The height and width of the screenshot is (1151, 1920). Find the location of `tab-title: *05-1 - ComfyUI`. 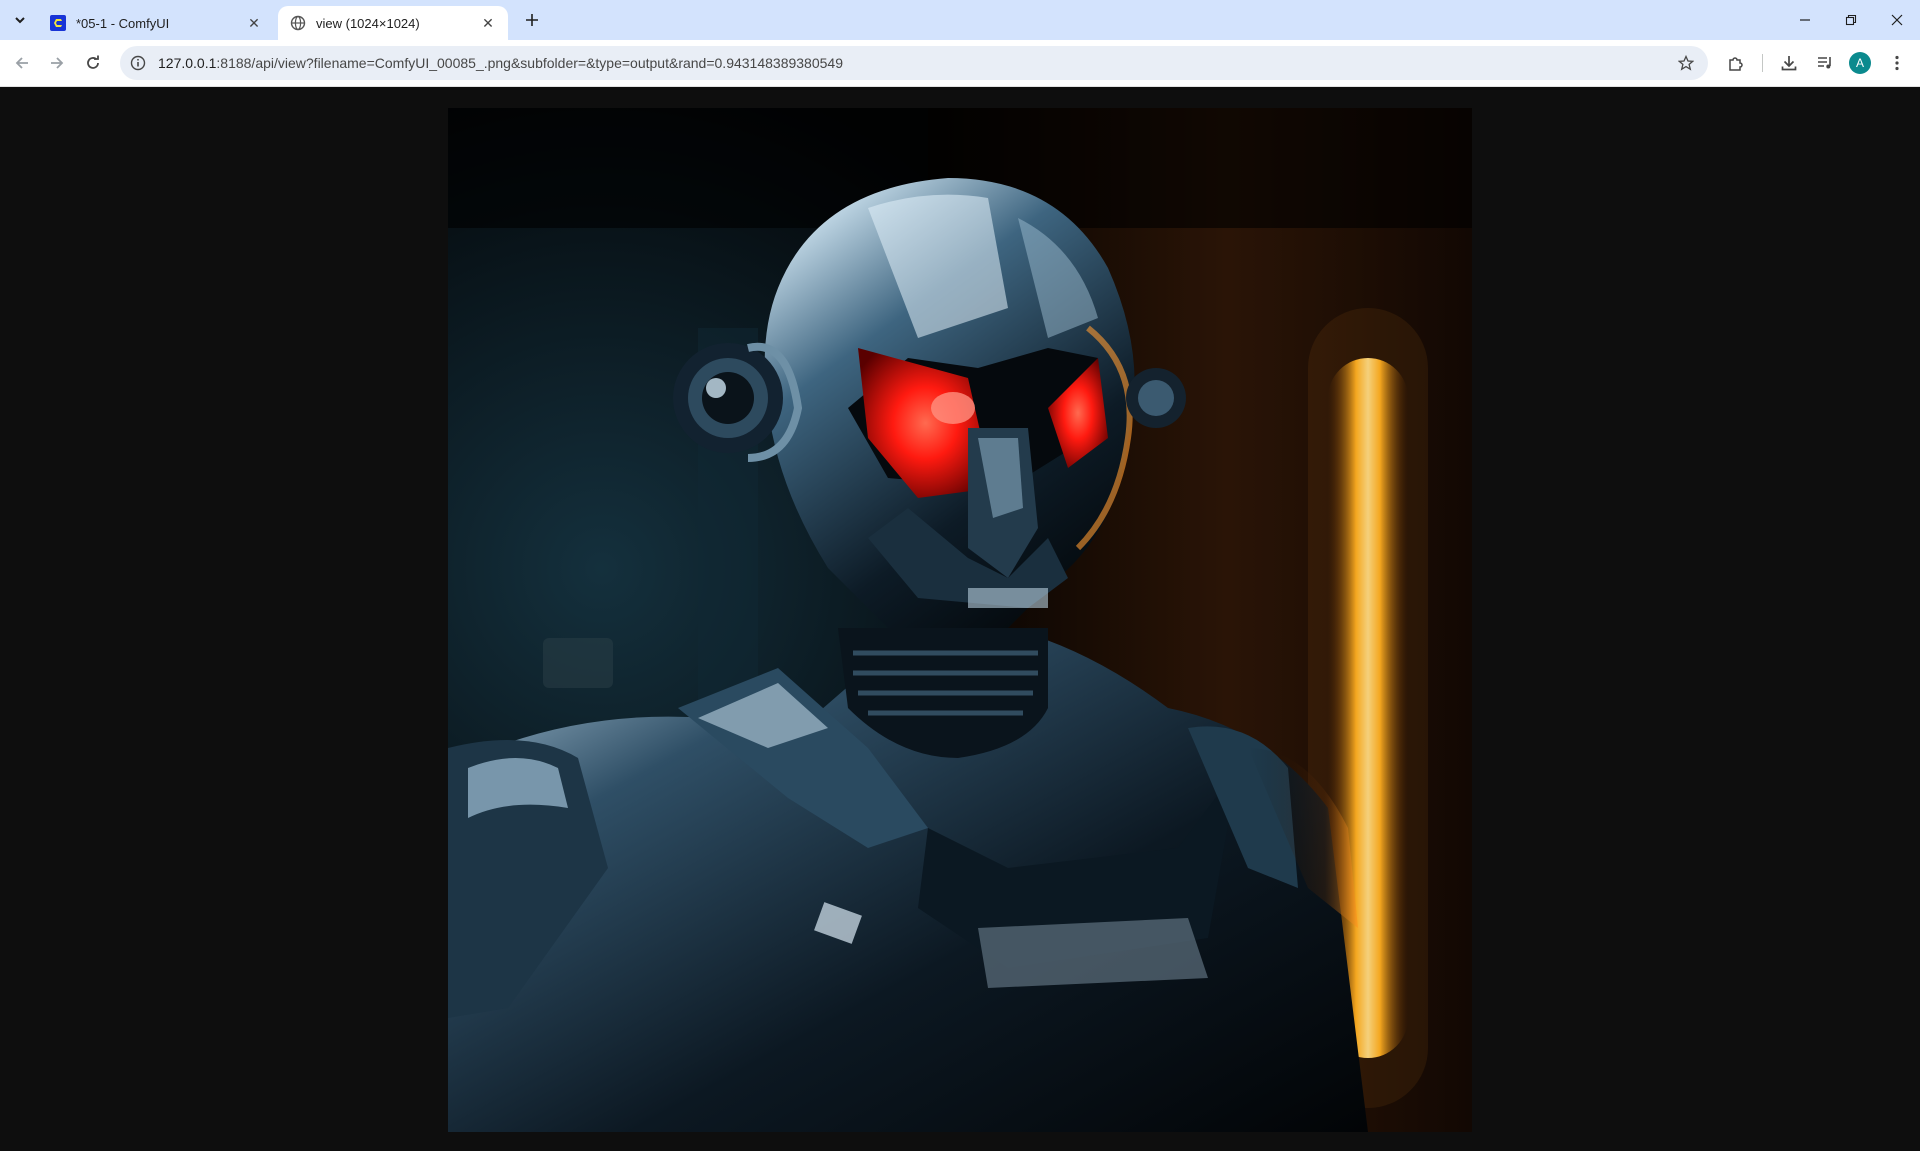

tab-title: *05-1 - ComfyUI is located at coordinates (123, 23).